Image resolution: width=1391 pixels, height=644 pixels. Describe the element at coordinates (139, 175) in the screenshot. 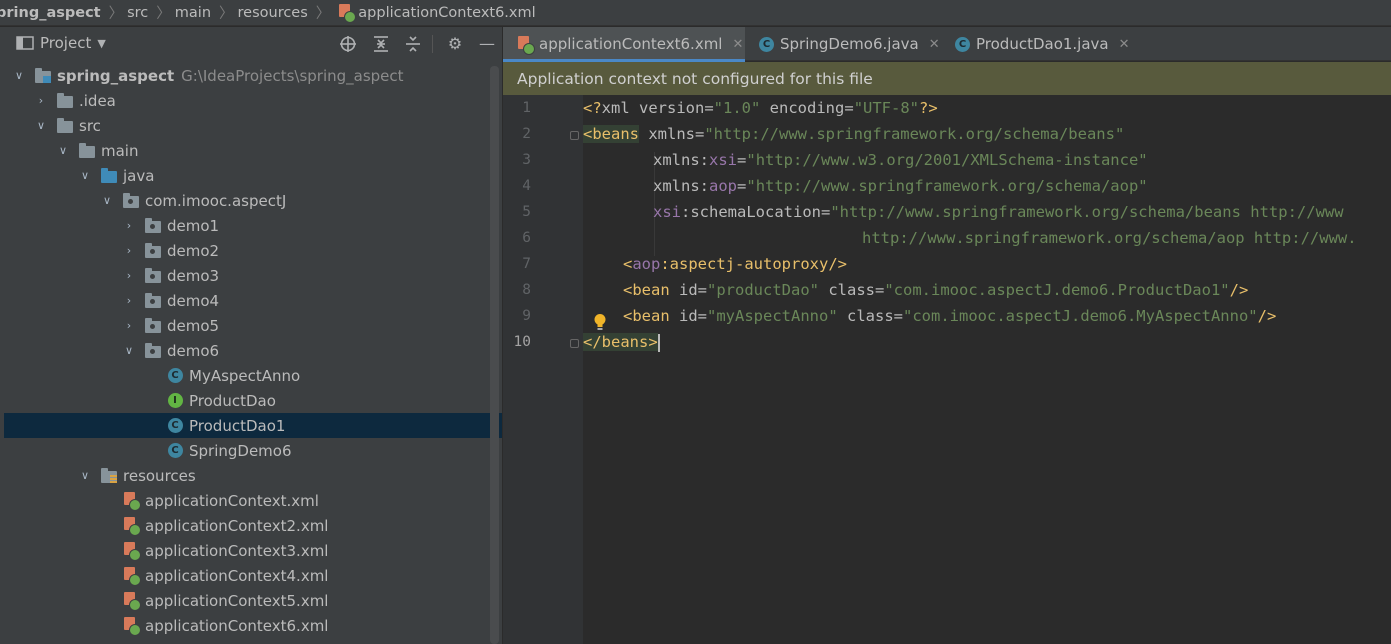

I see `tree-item-label: java` at that location.